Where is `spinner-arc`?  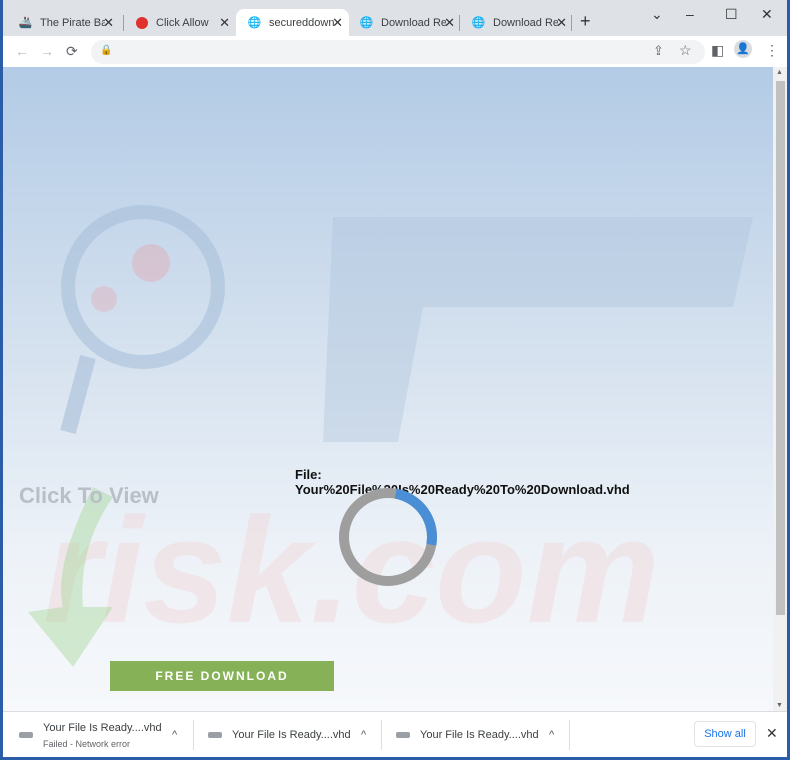
spinner-arc is located at coordinates (388, 537).